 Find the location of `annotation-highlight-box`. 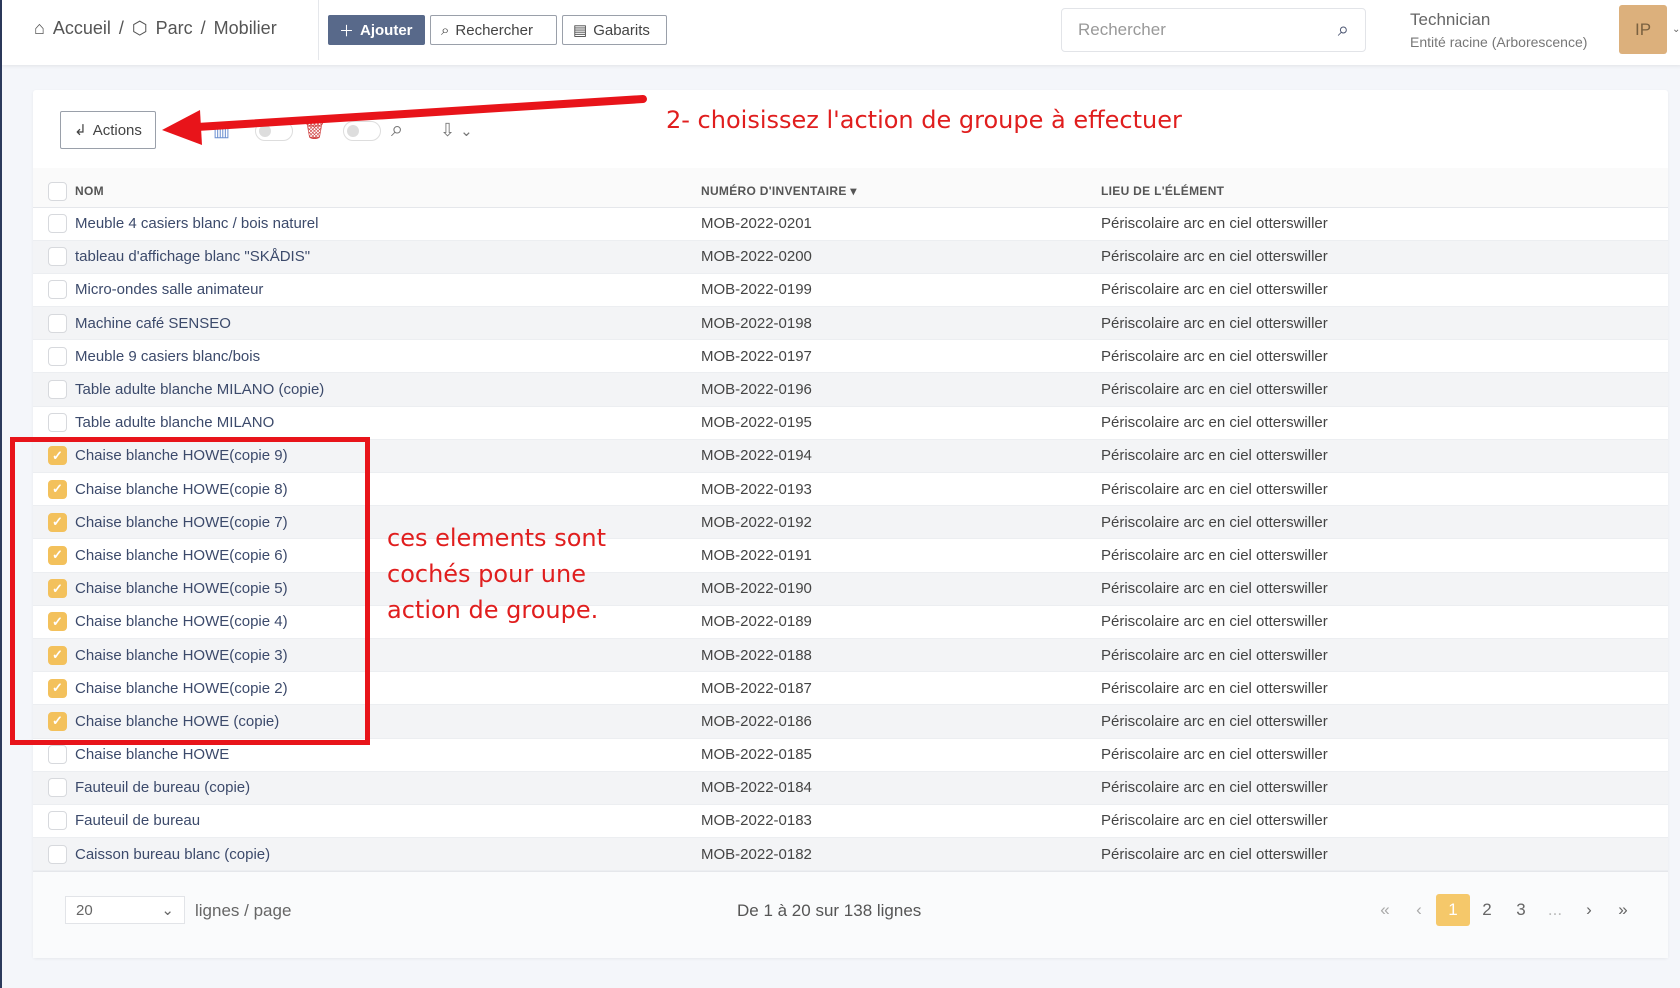

annotation-highlight-box is located at coordinates (190, 591).